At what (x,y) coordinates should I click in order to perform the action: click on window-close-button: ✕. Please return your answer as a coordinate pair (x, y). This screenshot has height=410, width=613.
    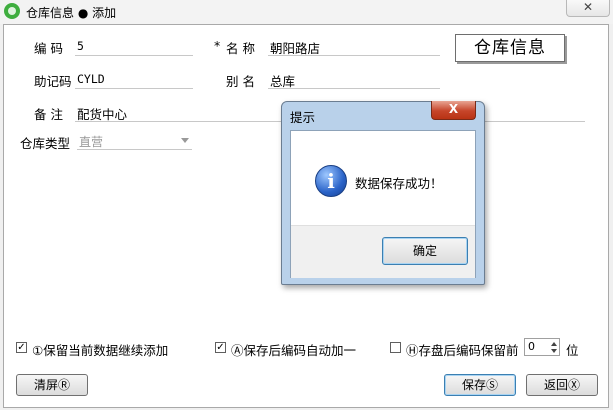
    Looking at the image, I should click on (588, 8).